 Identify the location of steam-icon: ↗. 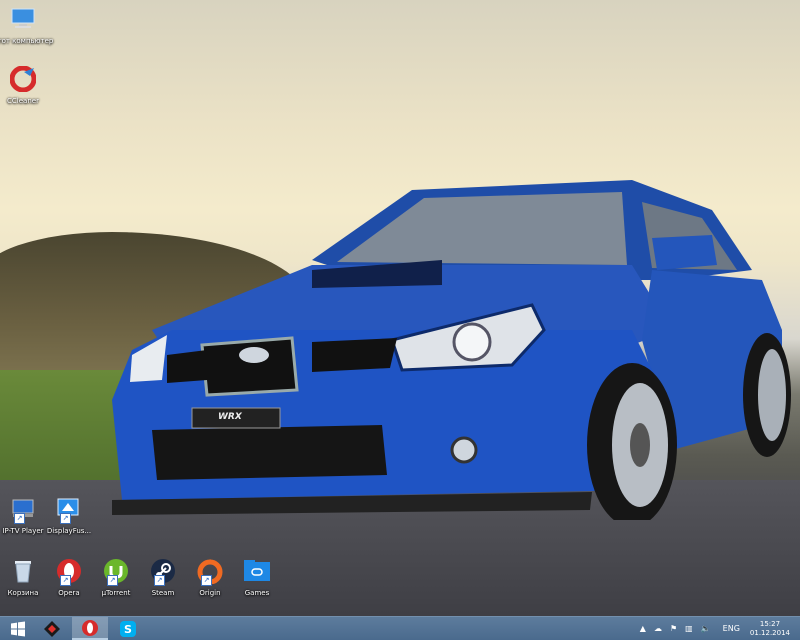
(163, 571).